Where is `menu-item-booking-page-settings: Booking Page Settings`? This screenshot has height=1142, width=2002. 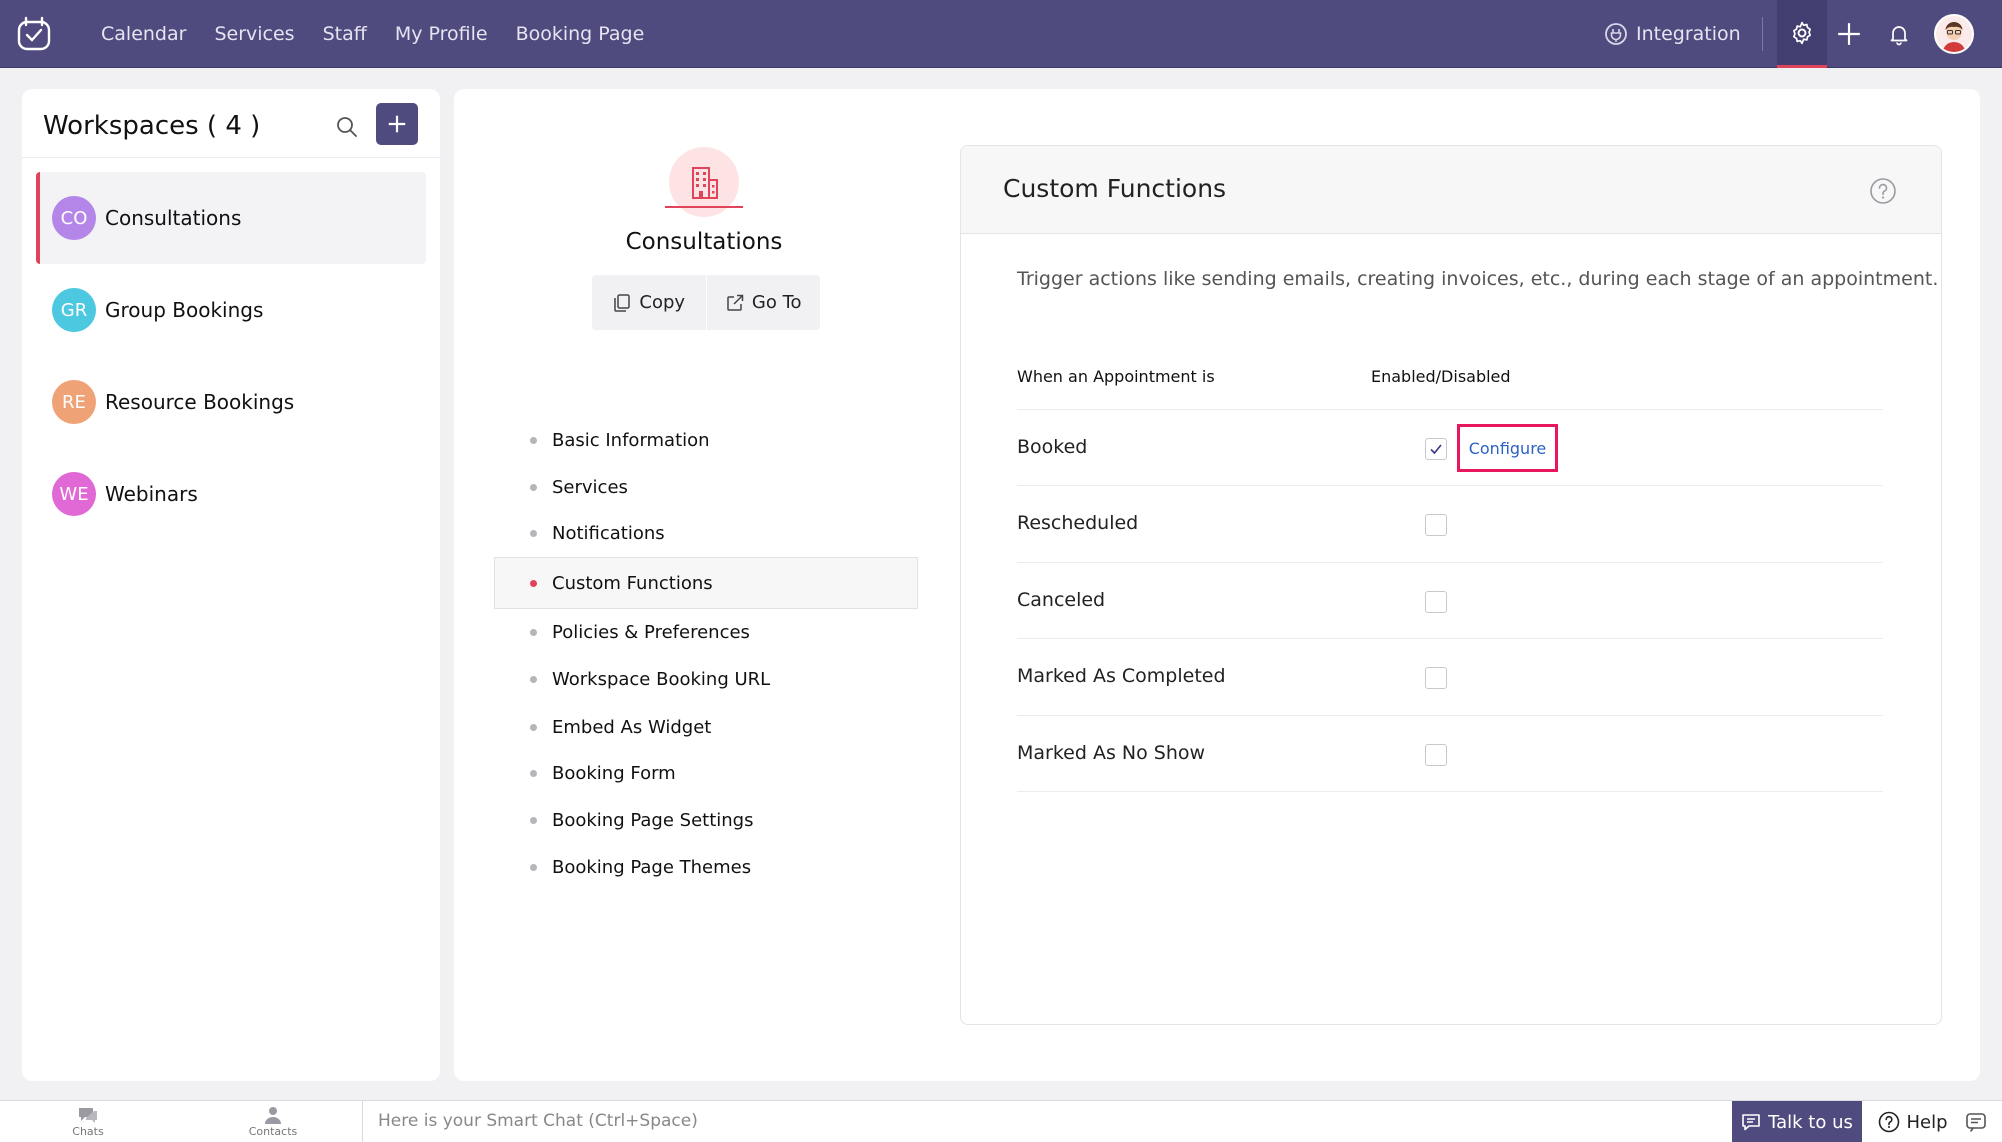
menu-item-booking-page-settings: Booking Page Settings is located at coordinates (706, 820).